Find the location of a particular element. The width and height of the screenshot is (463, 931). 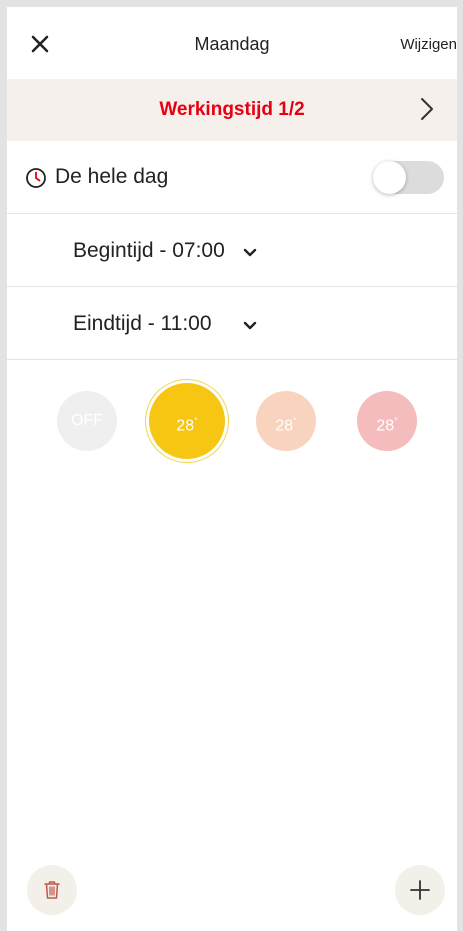

mode-28-hot-button: 28° is located at coordinates (387, 421).